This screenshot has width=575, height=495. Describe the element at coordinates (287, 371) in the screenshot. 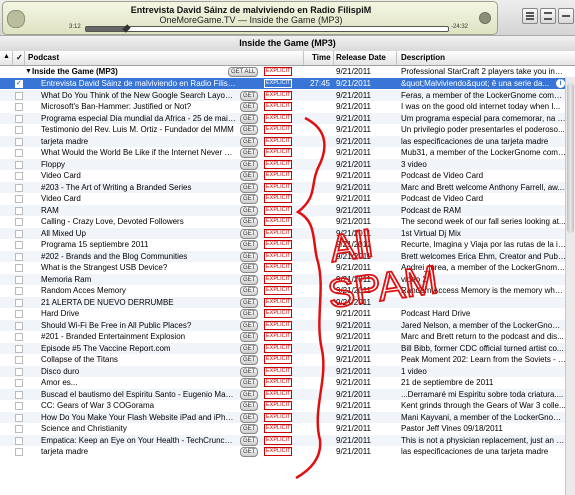

I see `episode-row: Disco duro GET EXPLICIT 9/21/2011 1 video` at that location.